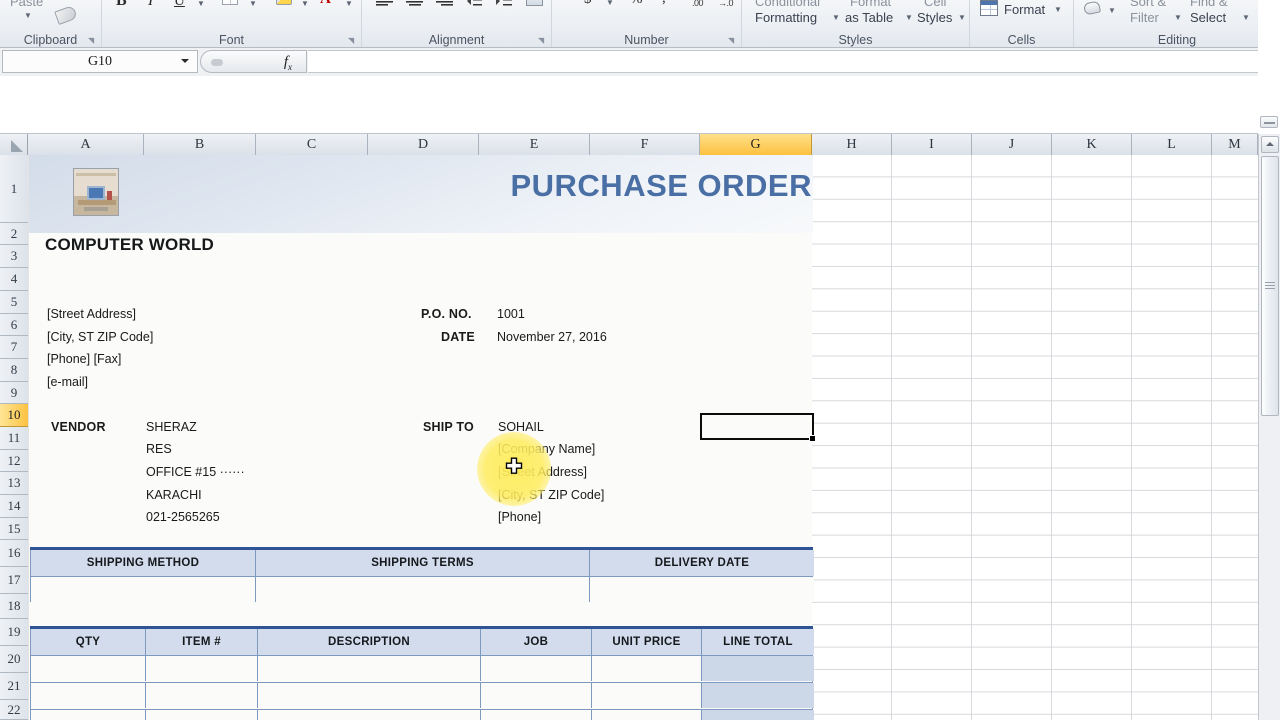 Image resolution: width=1280 pixels, height=720 pixels. What do you see at coordinates (349, 4) in the screenshot?
I see `font-color-dropdown-caret: ▼` at bounding box center [349, 4].